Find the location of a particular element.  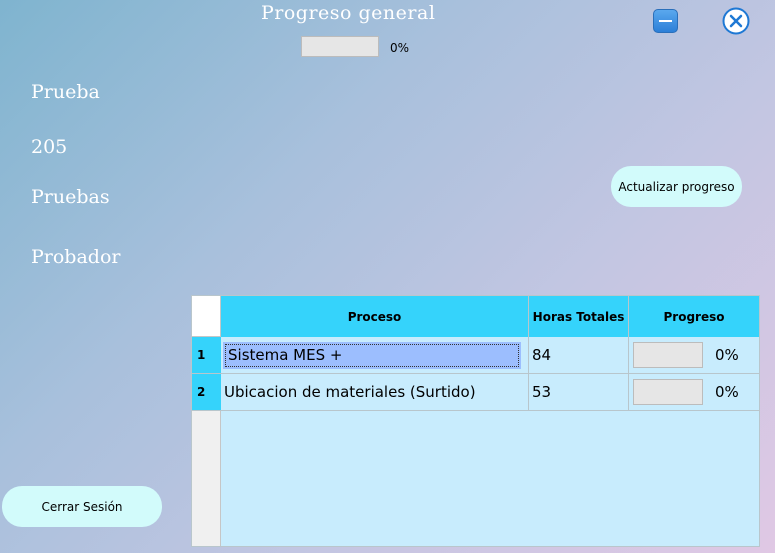

row-header: 2 is located at coordinates (206, 392).